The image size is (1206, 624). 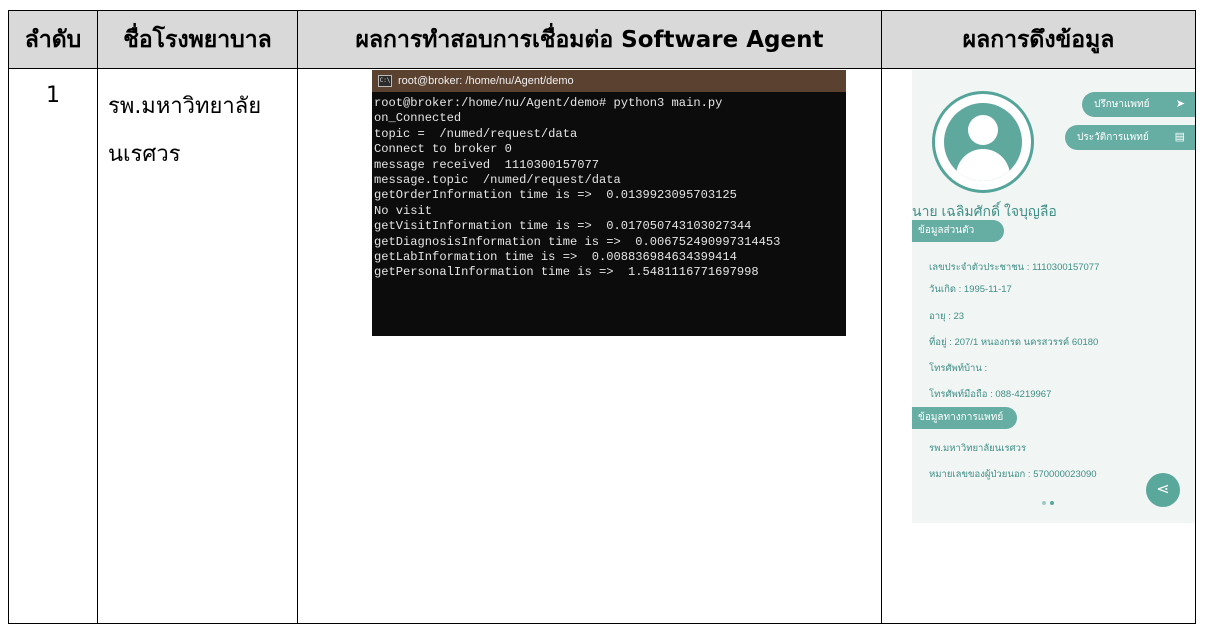 What do you see at coordinates (1122, 104) in the screenshot?
I see `consult-button-label: ปรึกษาแพทย์` at bounding box center [1122, 104].